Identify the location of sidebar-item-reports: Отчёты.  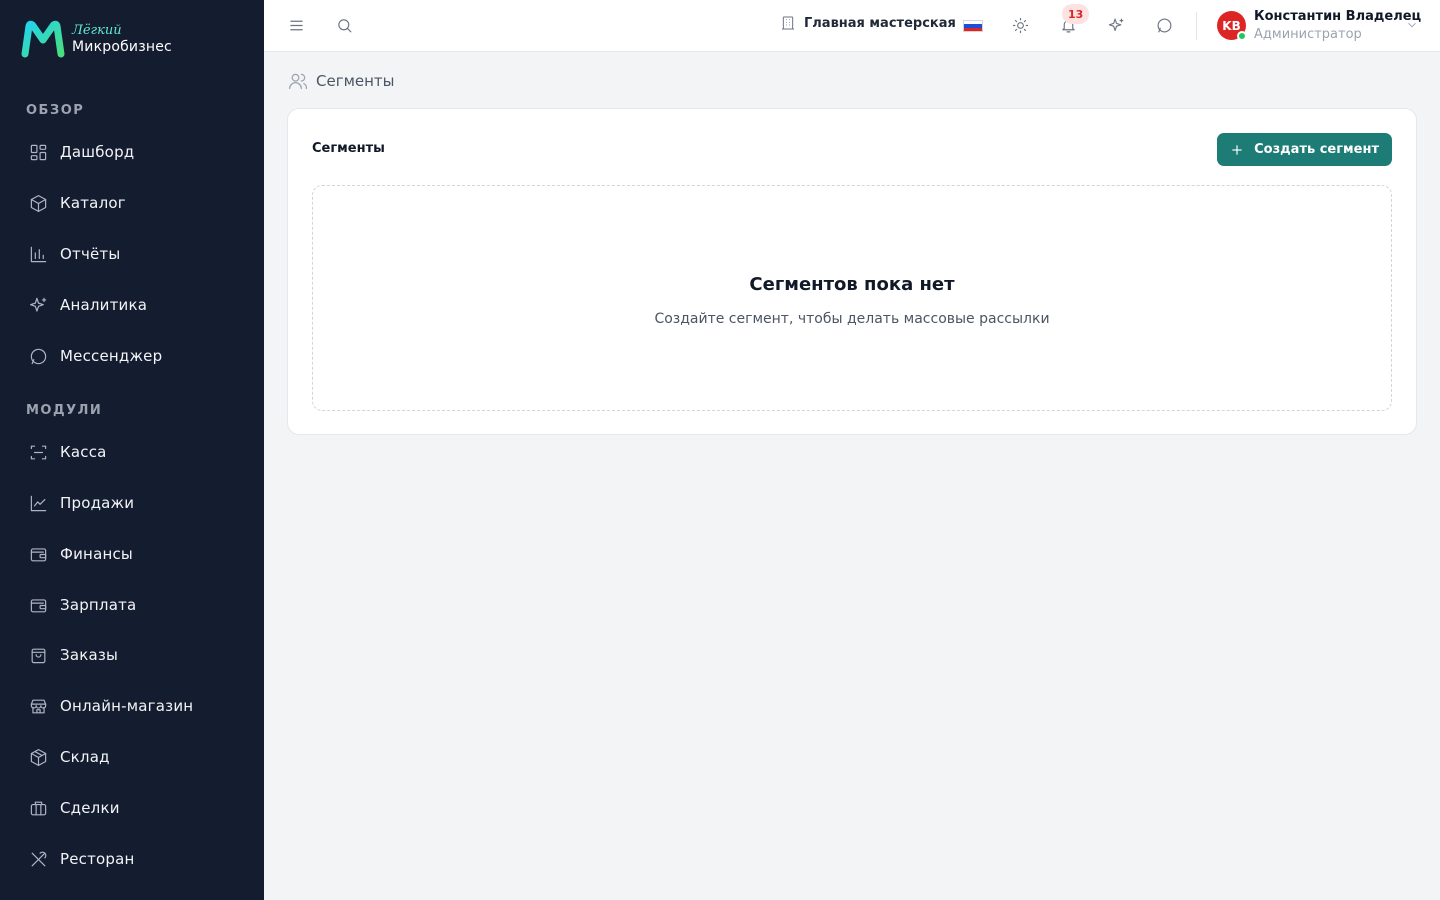
(74, 254).